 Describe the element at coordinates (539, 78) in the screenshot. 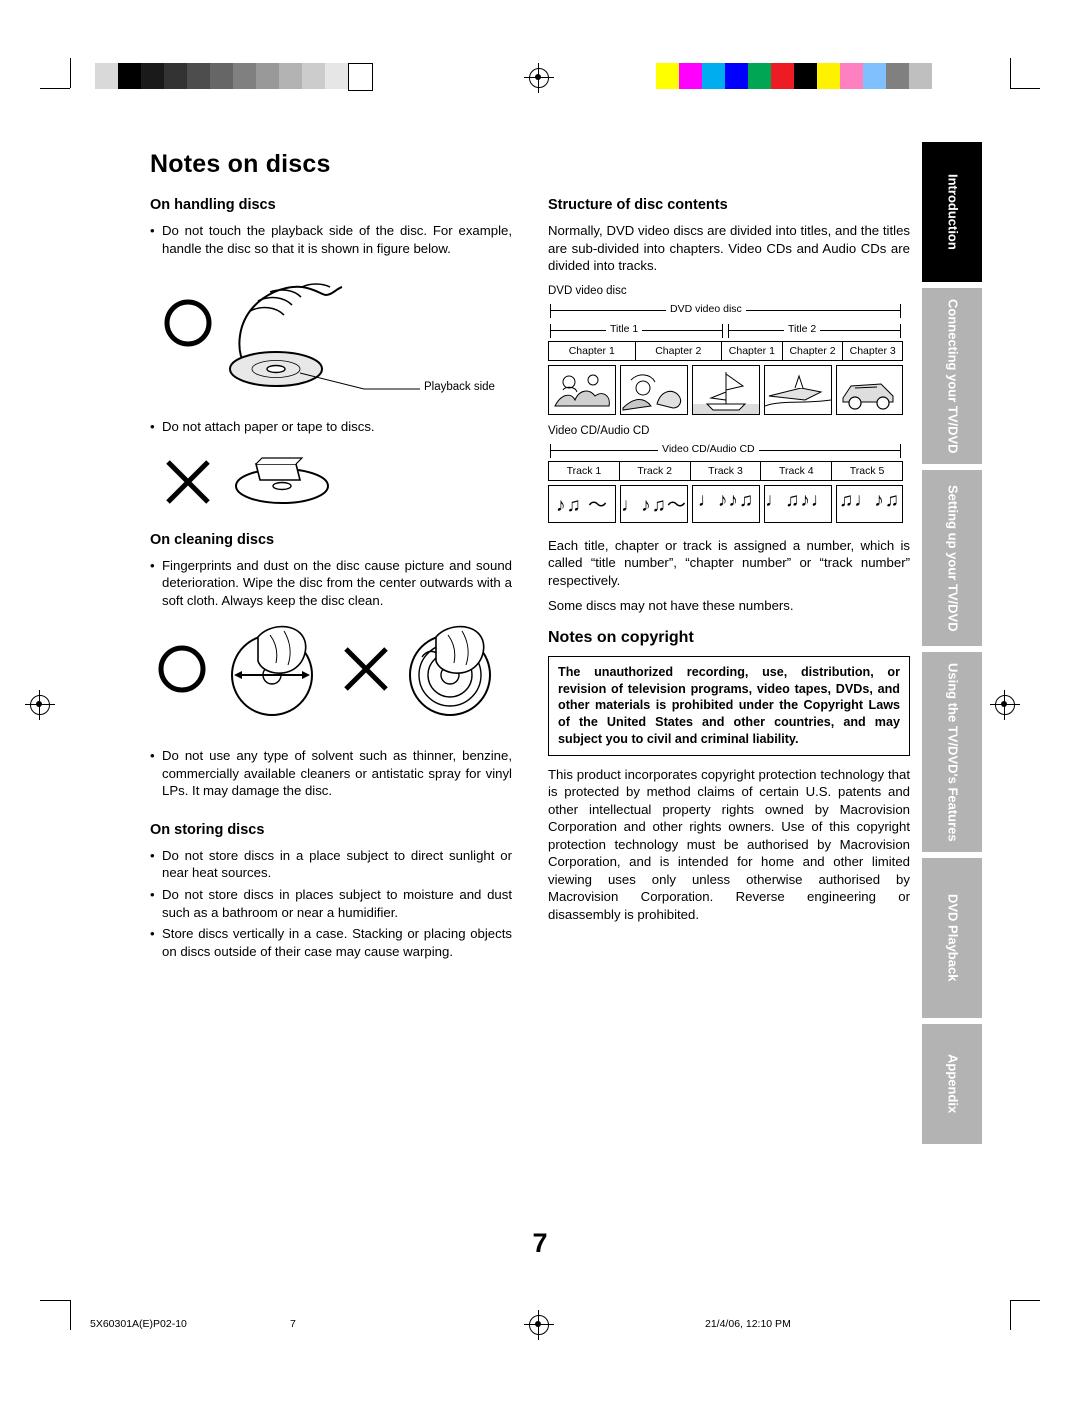

I see `registration-mark-top` at that location.